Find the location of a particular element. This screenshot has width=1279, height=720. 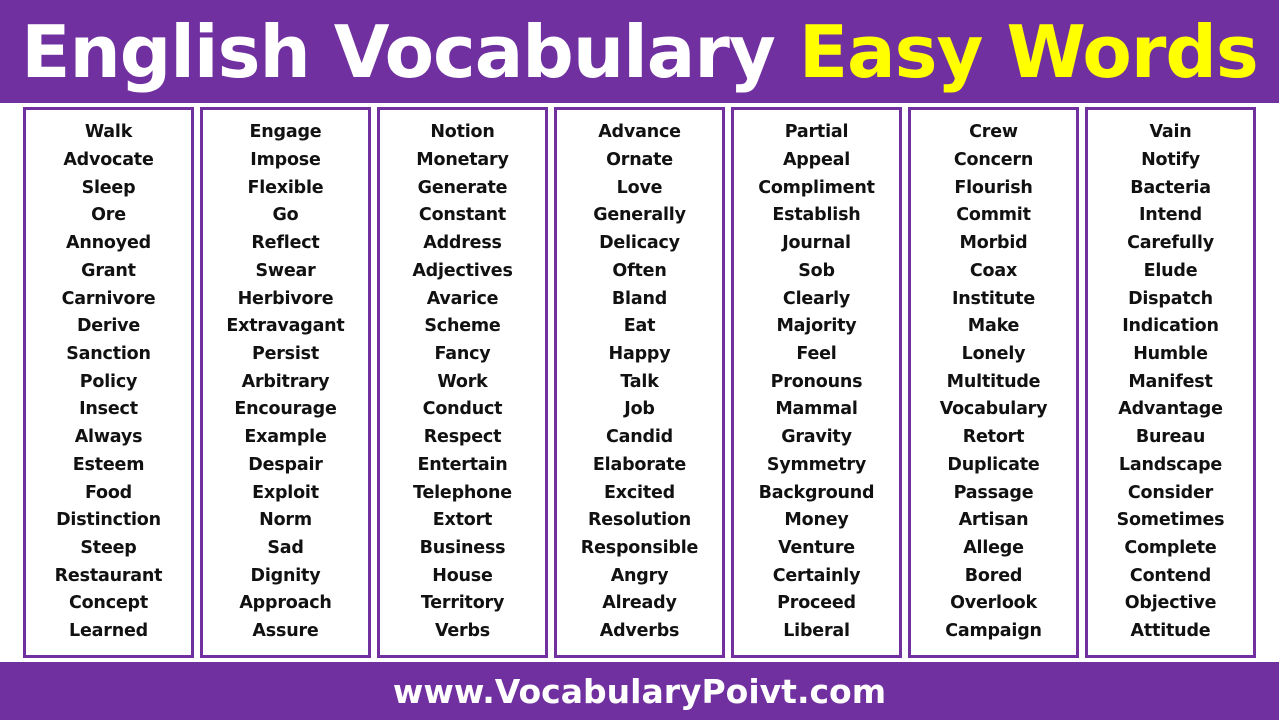

word-item: Food is located at coordinates (108, 492).